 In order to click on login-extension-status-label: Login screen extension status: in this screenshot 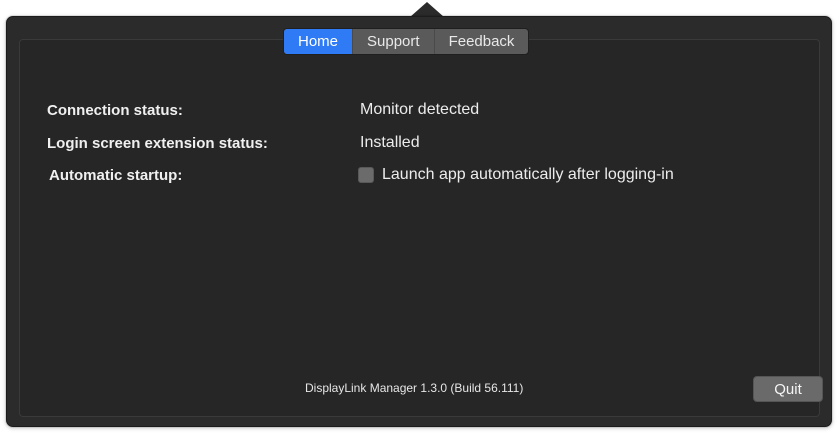, I will do `click(157, 143)`.